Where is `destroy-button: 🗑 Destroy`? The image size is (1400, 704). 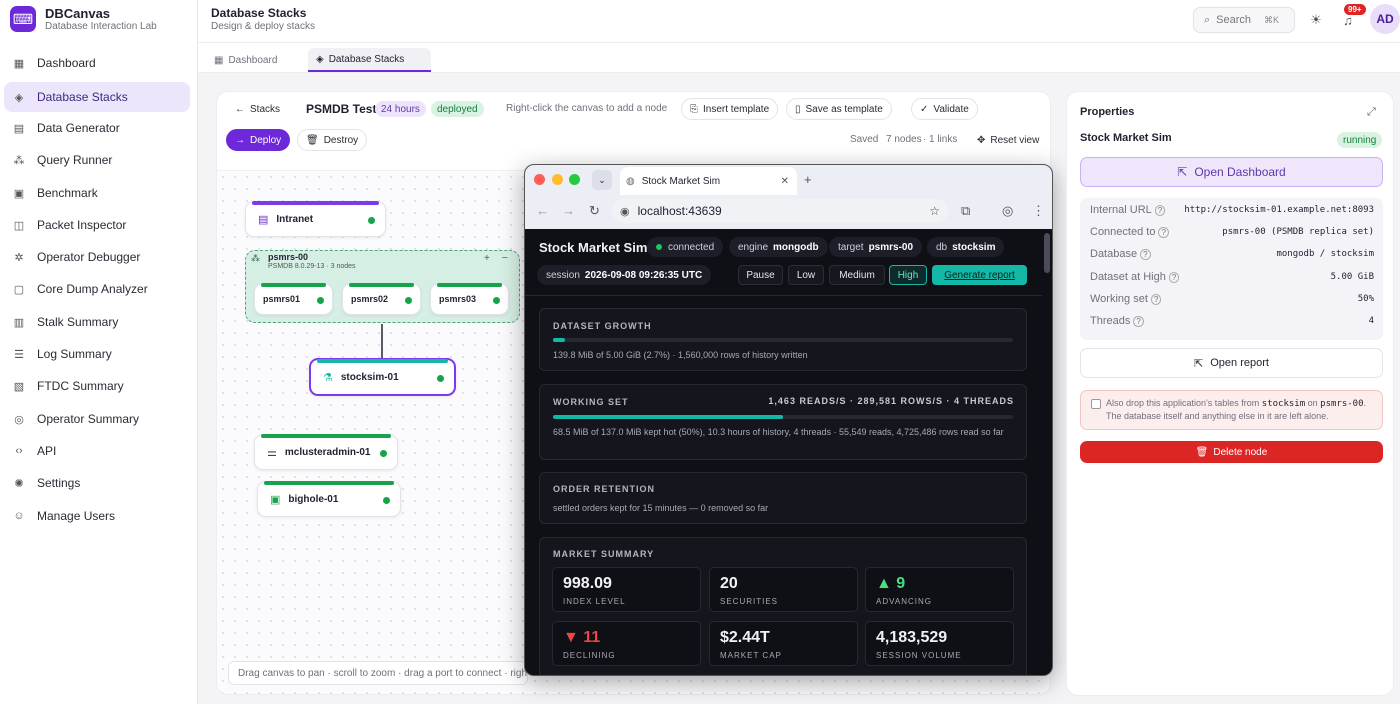 destroy-button: 🗑 Destroy is located at coordinates (332, 140).